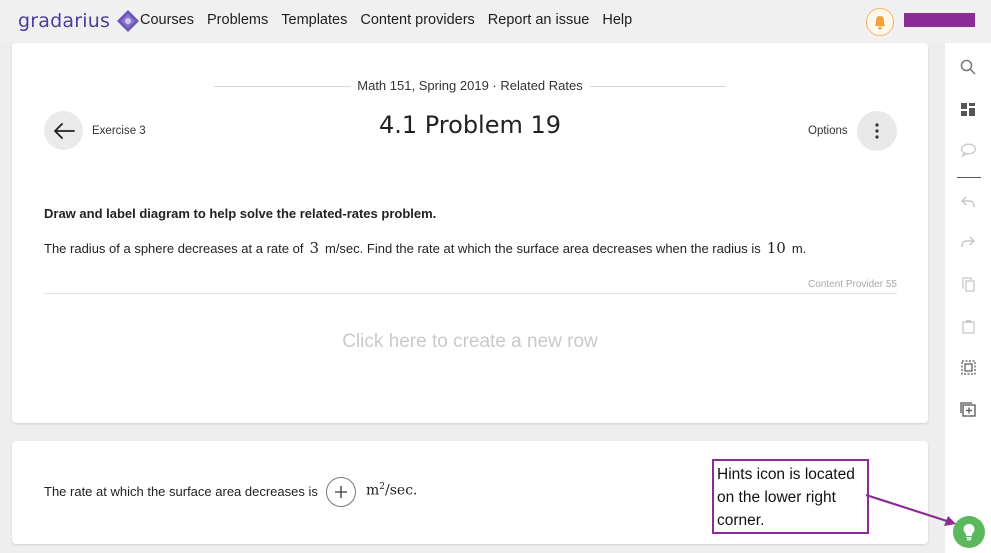 Image resolution: width=991 pixels, height=553 pixels. I want to click on content-provider-label: Content Provider 55, so click(852, 284).